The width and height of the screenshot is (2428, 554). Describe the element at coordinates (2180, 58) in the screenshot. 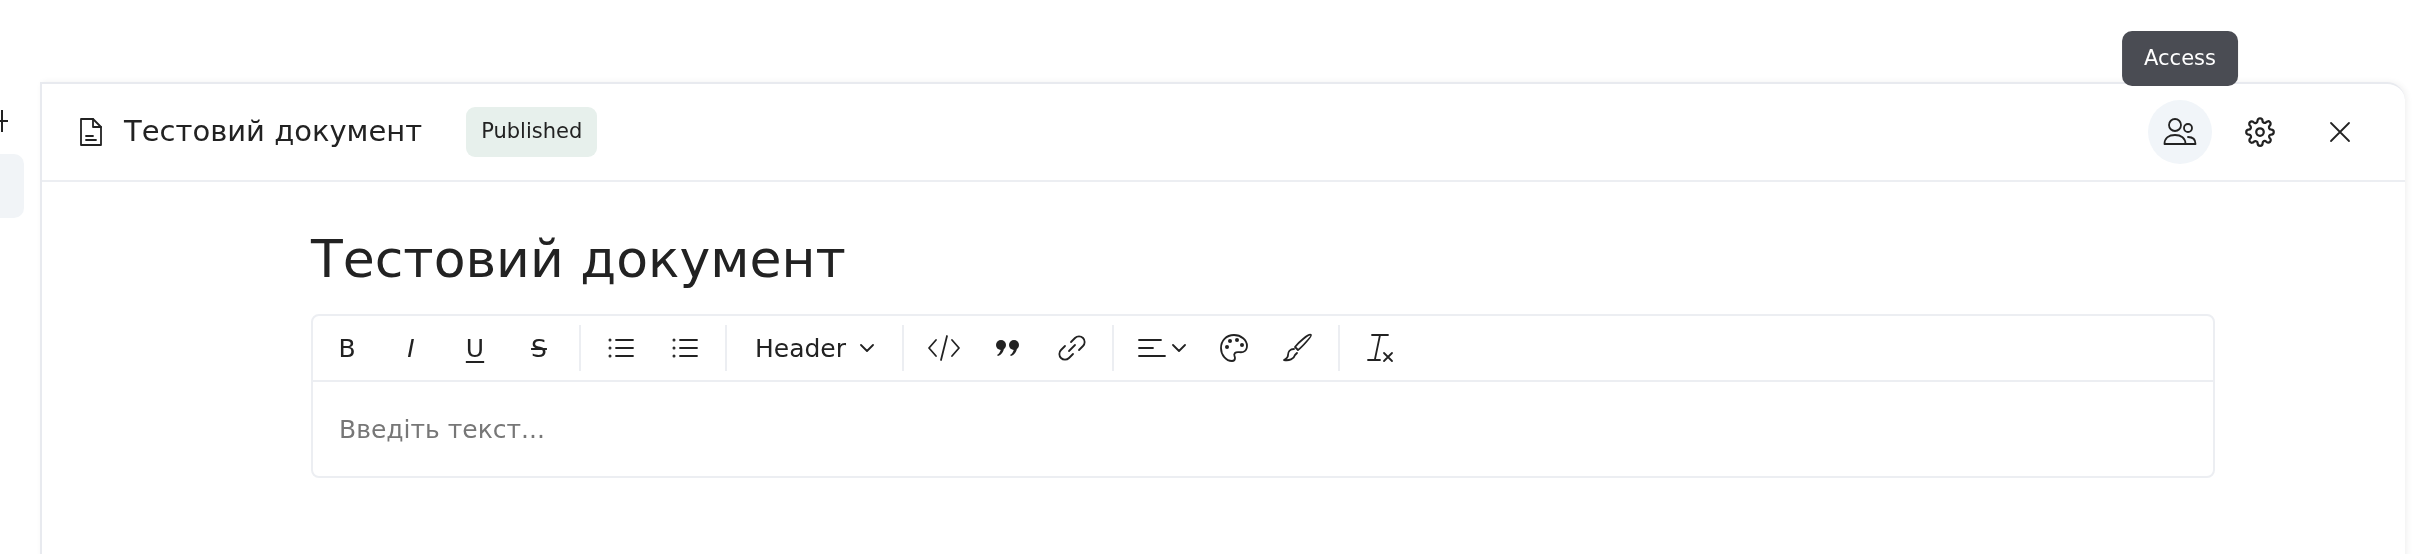

I see `tooltip: Access` at that location.